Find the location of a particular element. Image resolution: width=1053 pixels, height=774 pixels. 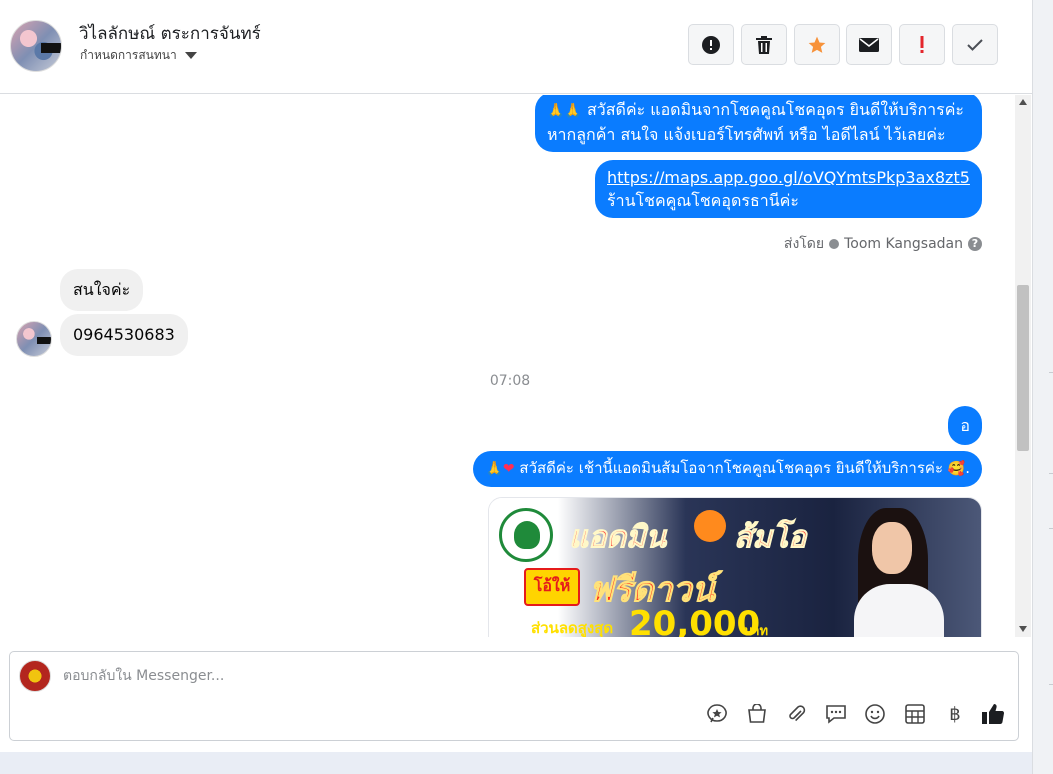

star-button is located at coordinates (817, 44).